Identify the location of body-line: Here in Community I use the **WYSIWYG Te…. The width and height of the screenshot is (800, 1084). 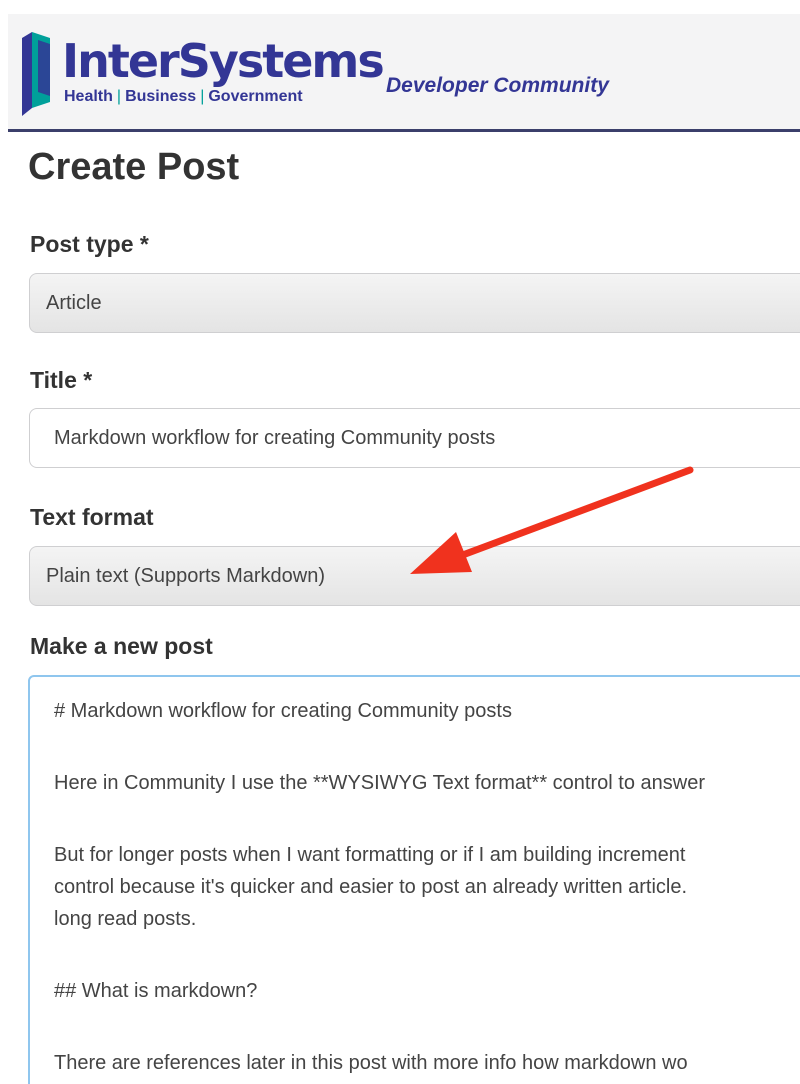
(379, 783).